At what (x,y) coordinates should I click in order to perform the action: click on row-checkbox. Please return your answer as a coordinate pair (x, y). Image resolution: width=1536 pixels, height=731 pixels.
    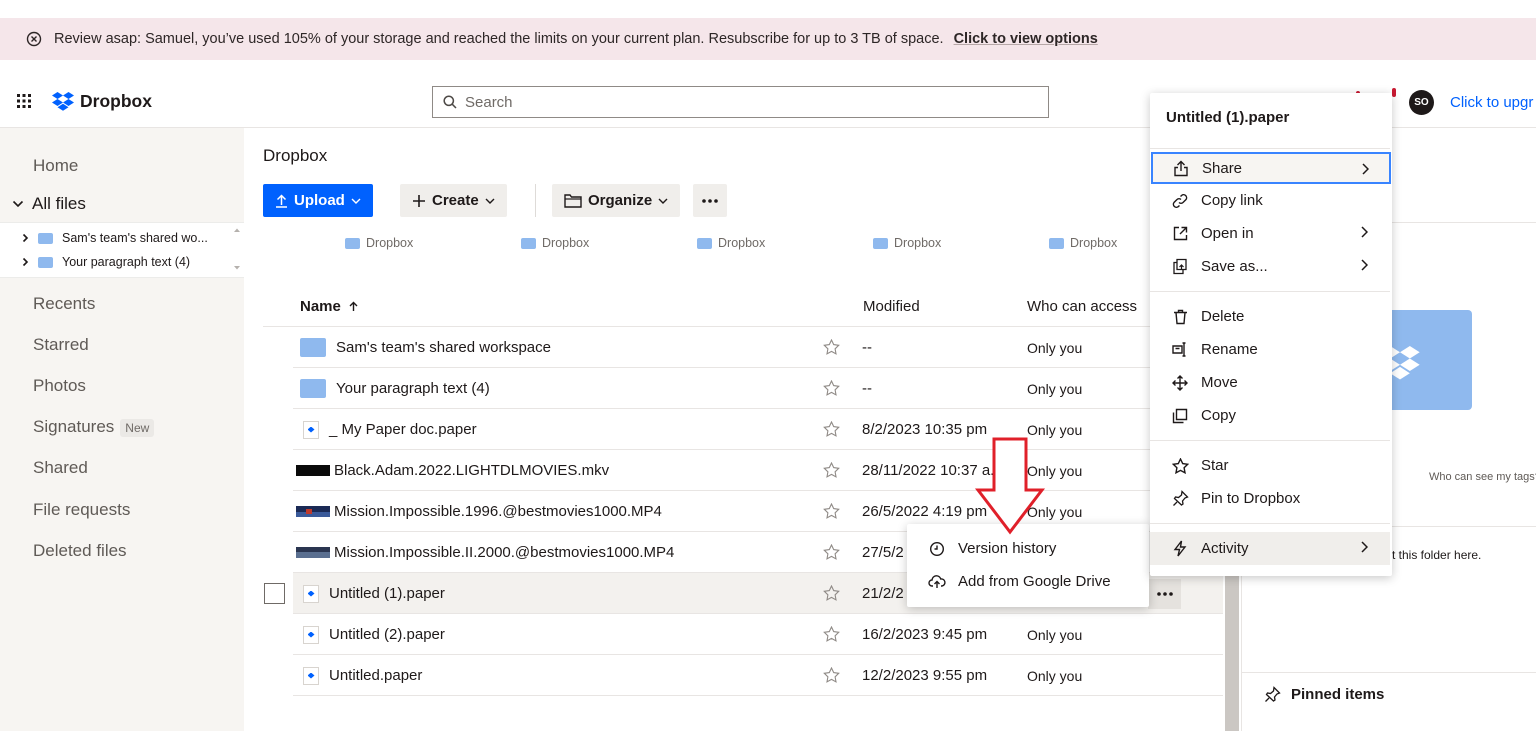
    Looking at the image, I should click on (274, 593).